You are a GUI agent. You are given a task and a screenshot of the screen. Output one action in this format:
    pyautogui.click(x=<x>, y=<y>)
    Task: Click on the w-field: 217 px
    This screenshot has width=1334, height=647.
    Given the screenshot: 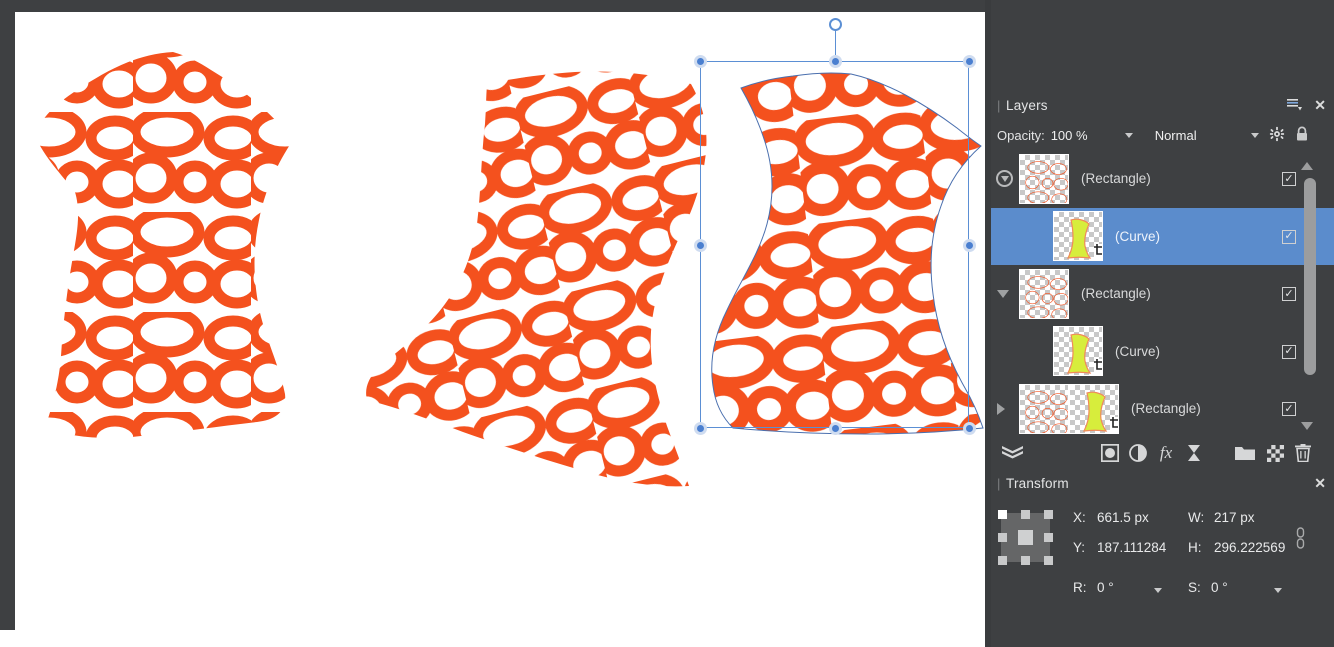 What is the action you would take?
    pyautogui.click(x=1234, y=517)
    